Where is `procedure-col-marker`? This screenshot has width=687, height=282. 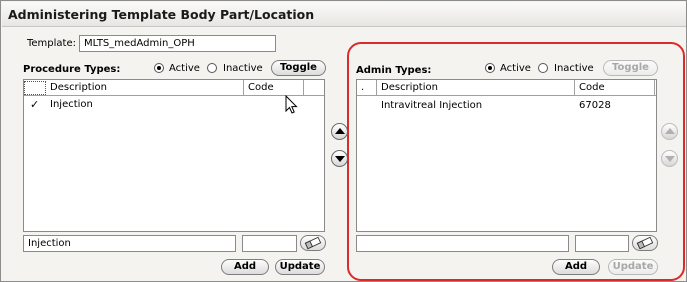 procedure-col-marker is located at coordinates (35, 88).